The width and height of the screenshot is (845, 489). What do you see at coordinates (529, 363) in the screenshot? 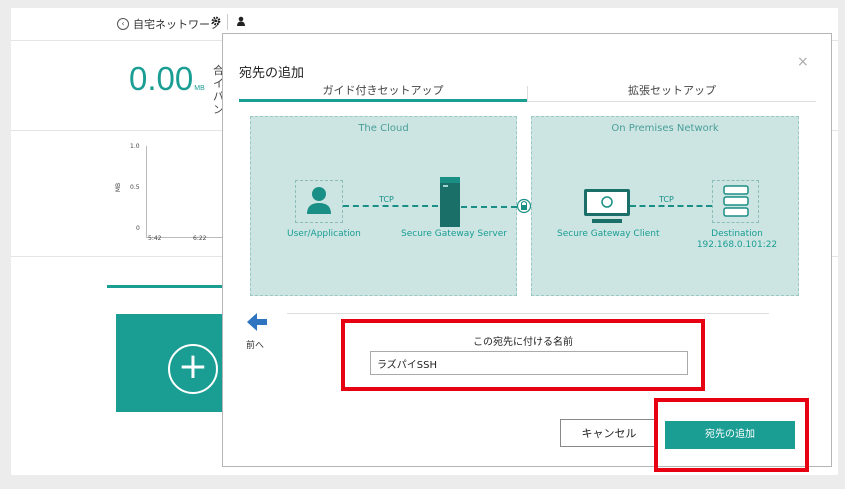
I see `destination-name-input` at bounding box center [529, 363].